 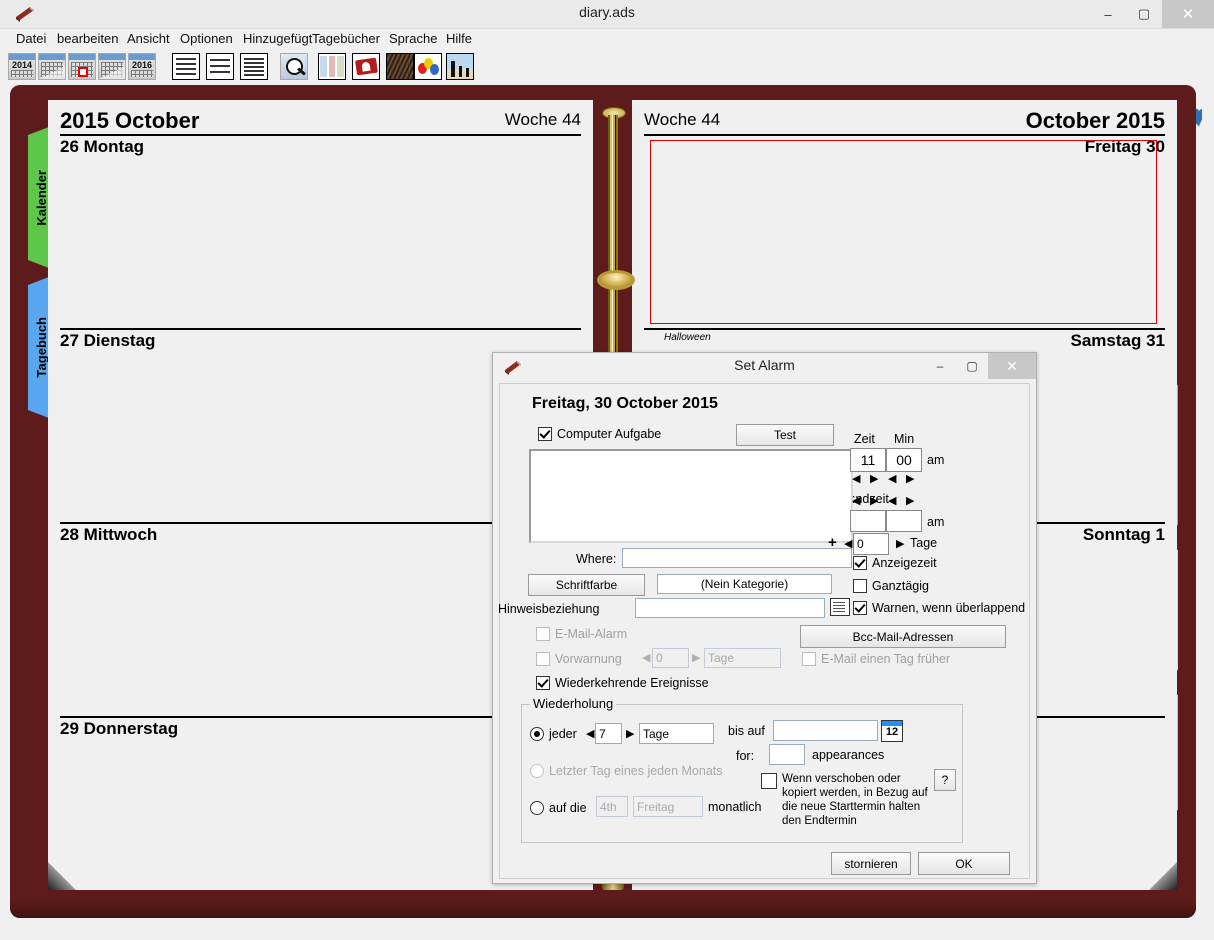 I want to click on recurrence-weekday-field: Freitag, so click(x=668, y=806).